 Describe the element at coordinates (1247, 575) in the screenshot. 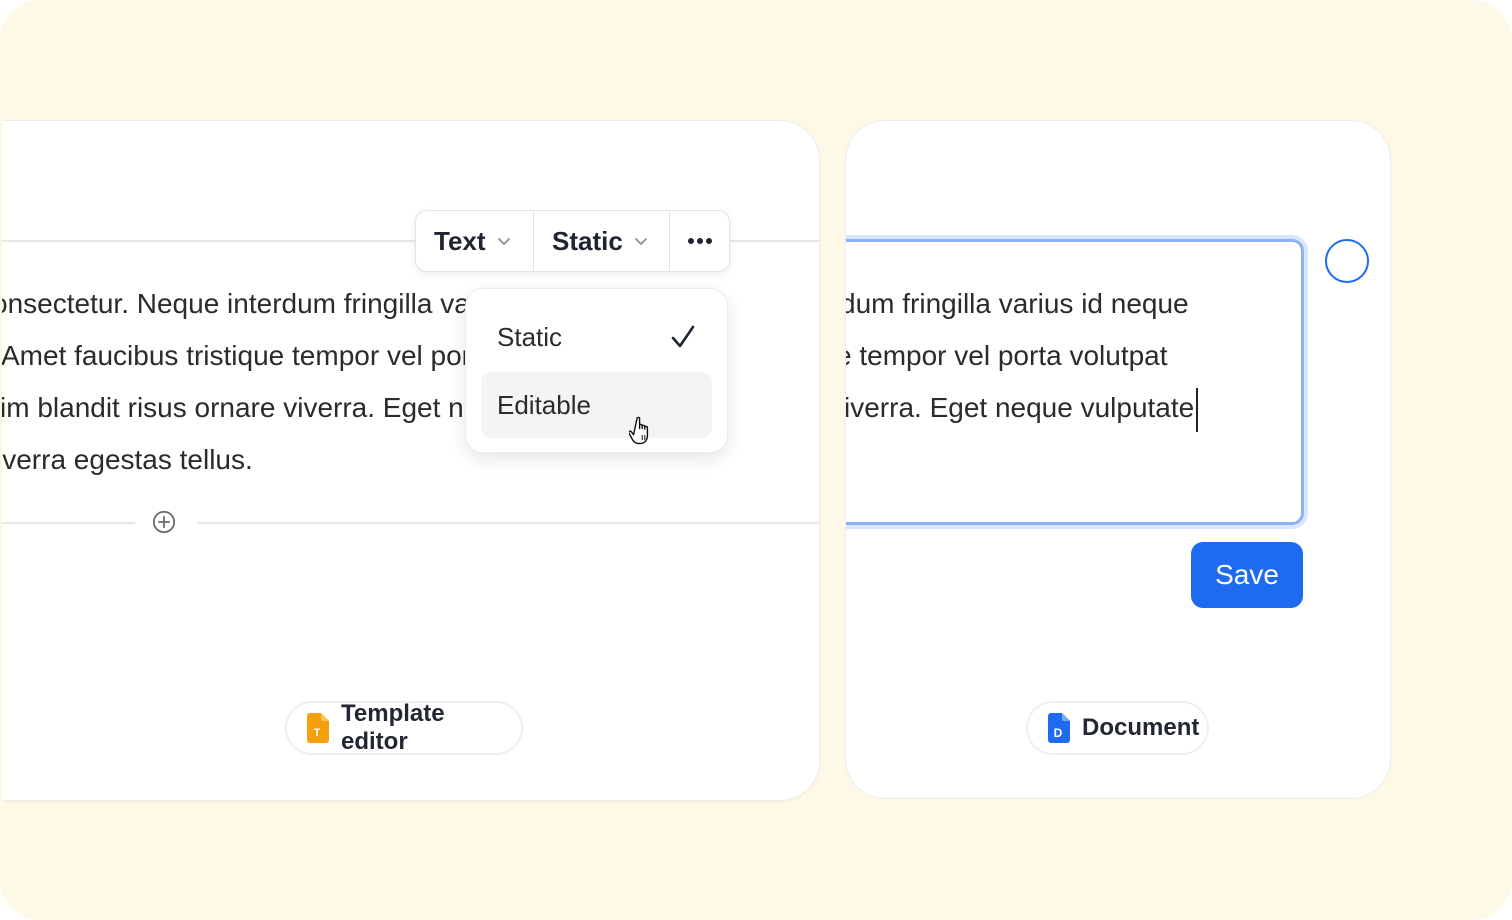

I see `save-button: Save` at that location.